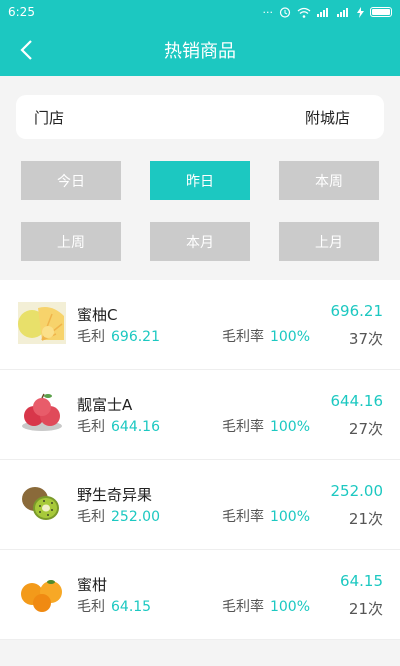 The height and width of the screenshot is (666, 400). I want to click on period-button-this-month: 本月, so click(200, 241).